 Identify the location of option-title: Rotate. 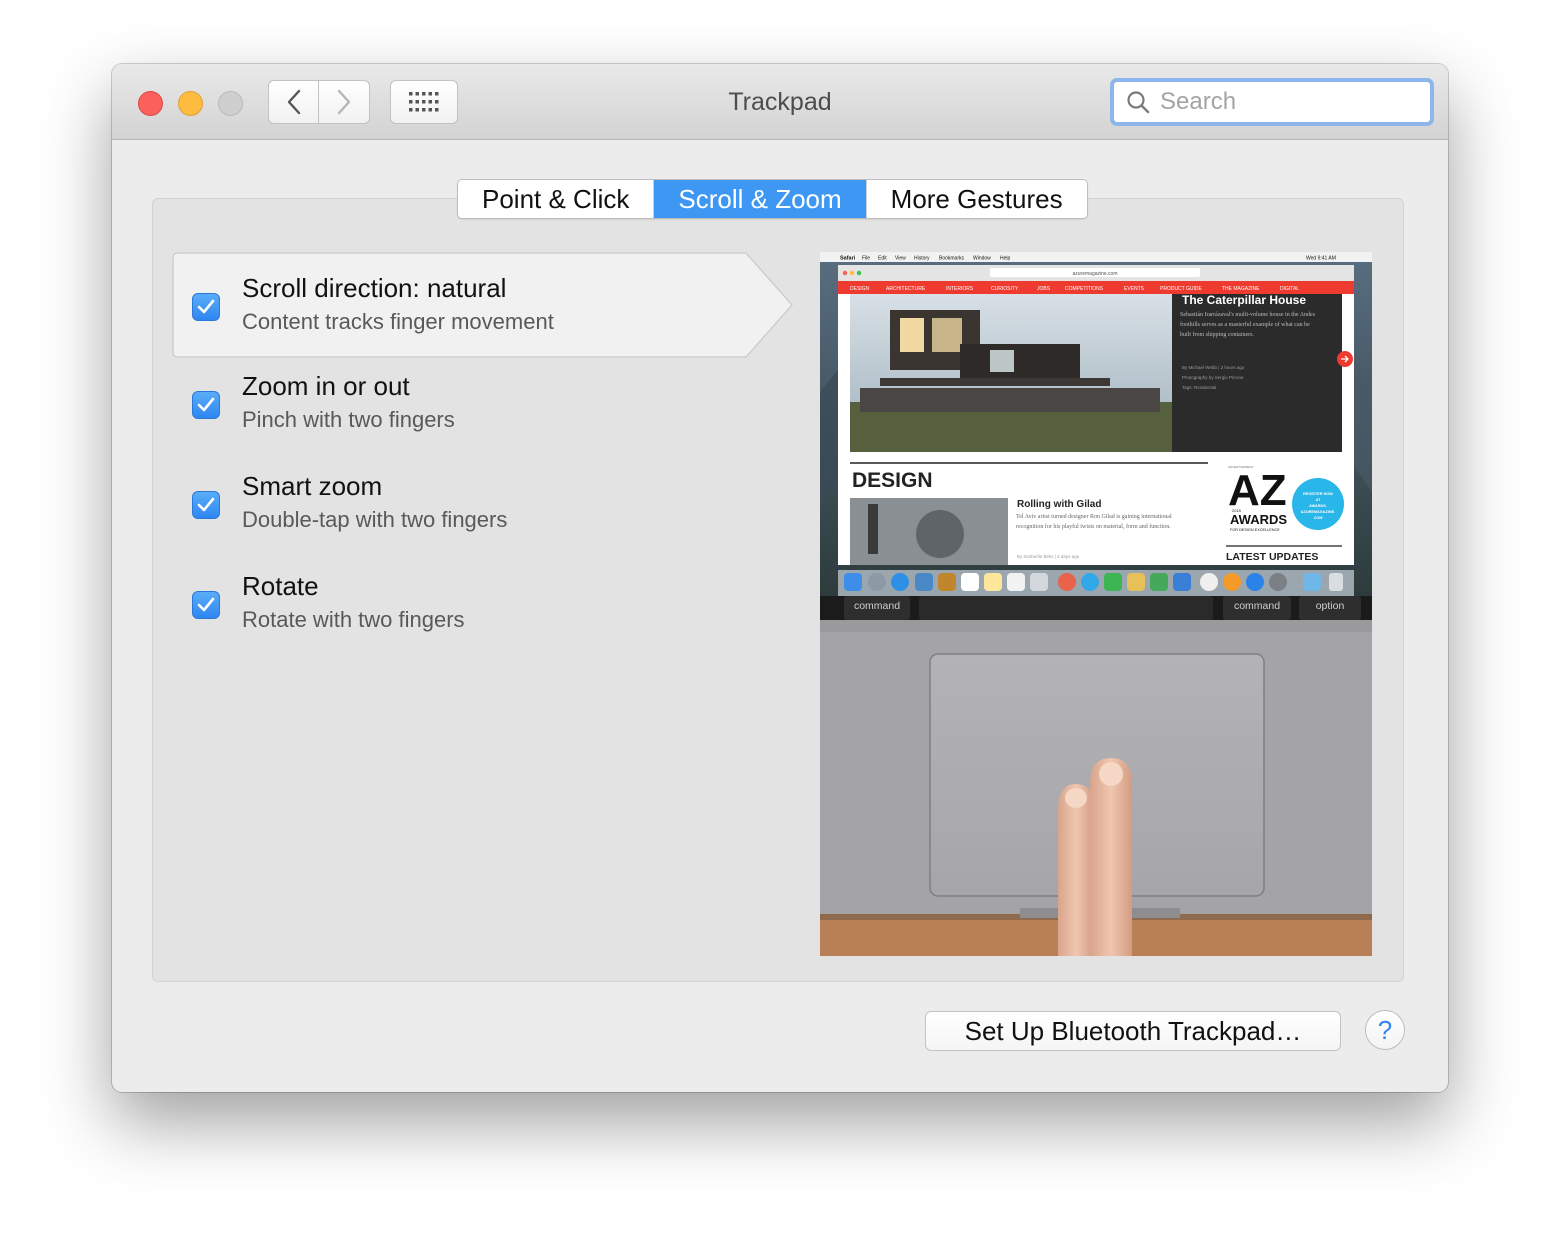
(280, 586).